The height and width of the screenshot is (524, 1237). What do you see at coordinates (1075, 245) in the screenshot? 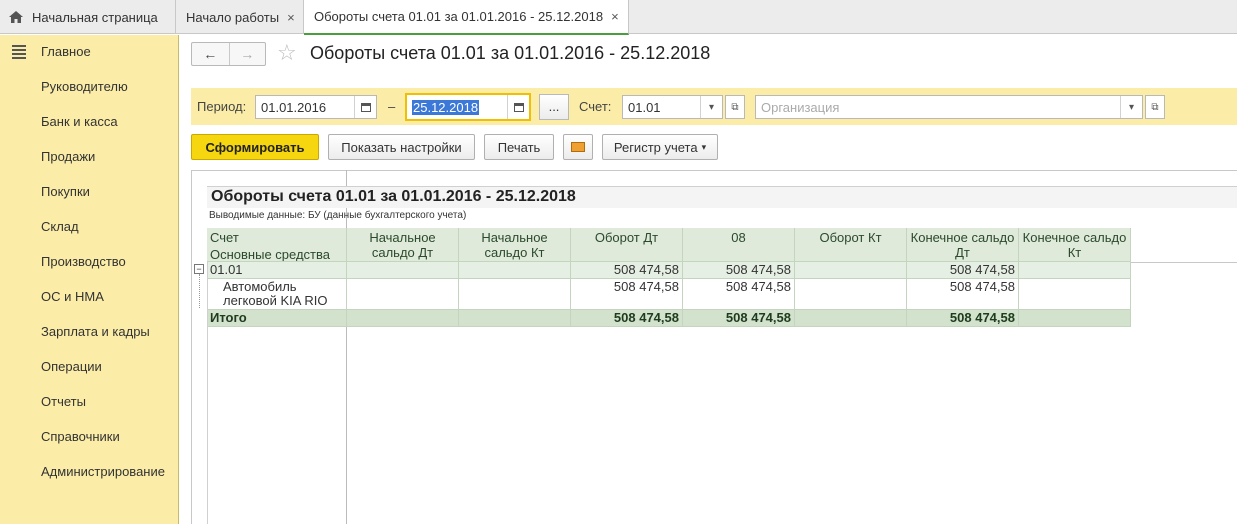
I see `column-header: Конечное сальдо Кт` at bounding box center [1075, 245].